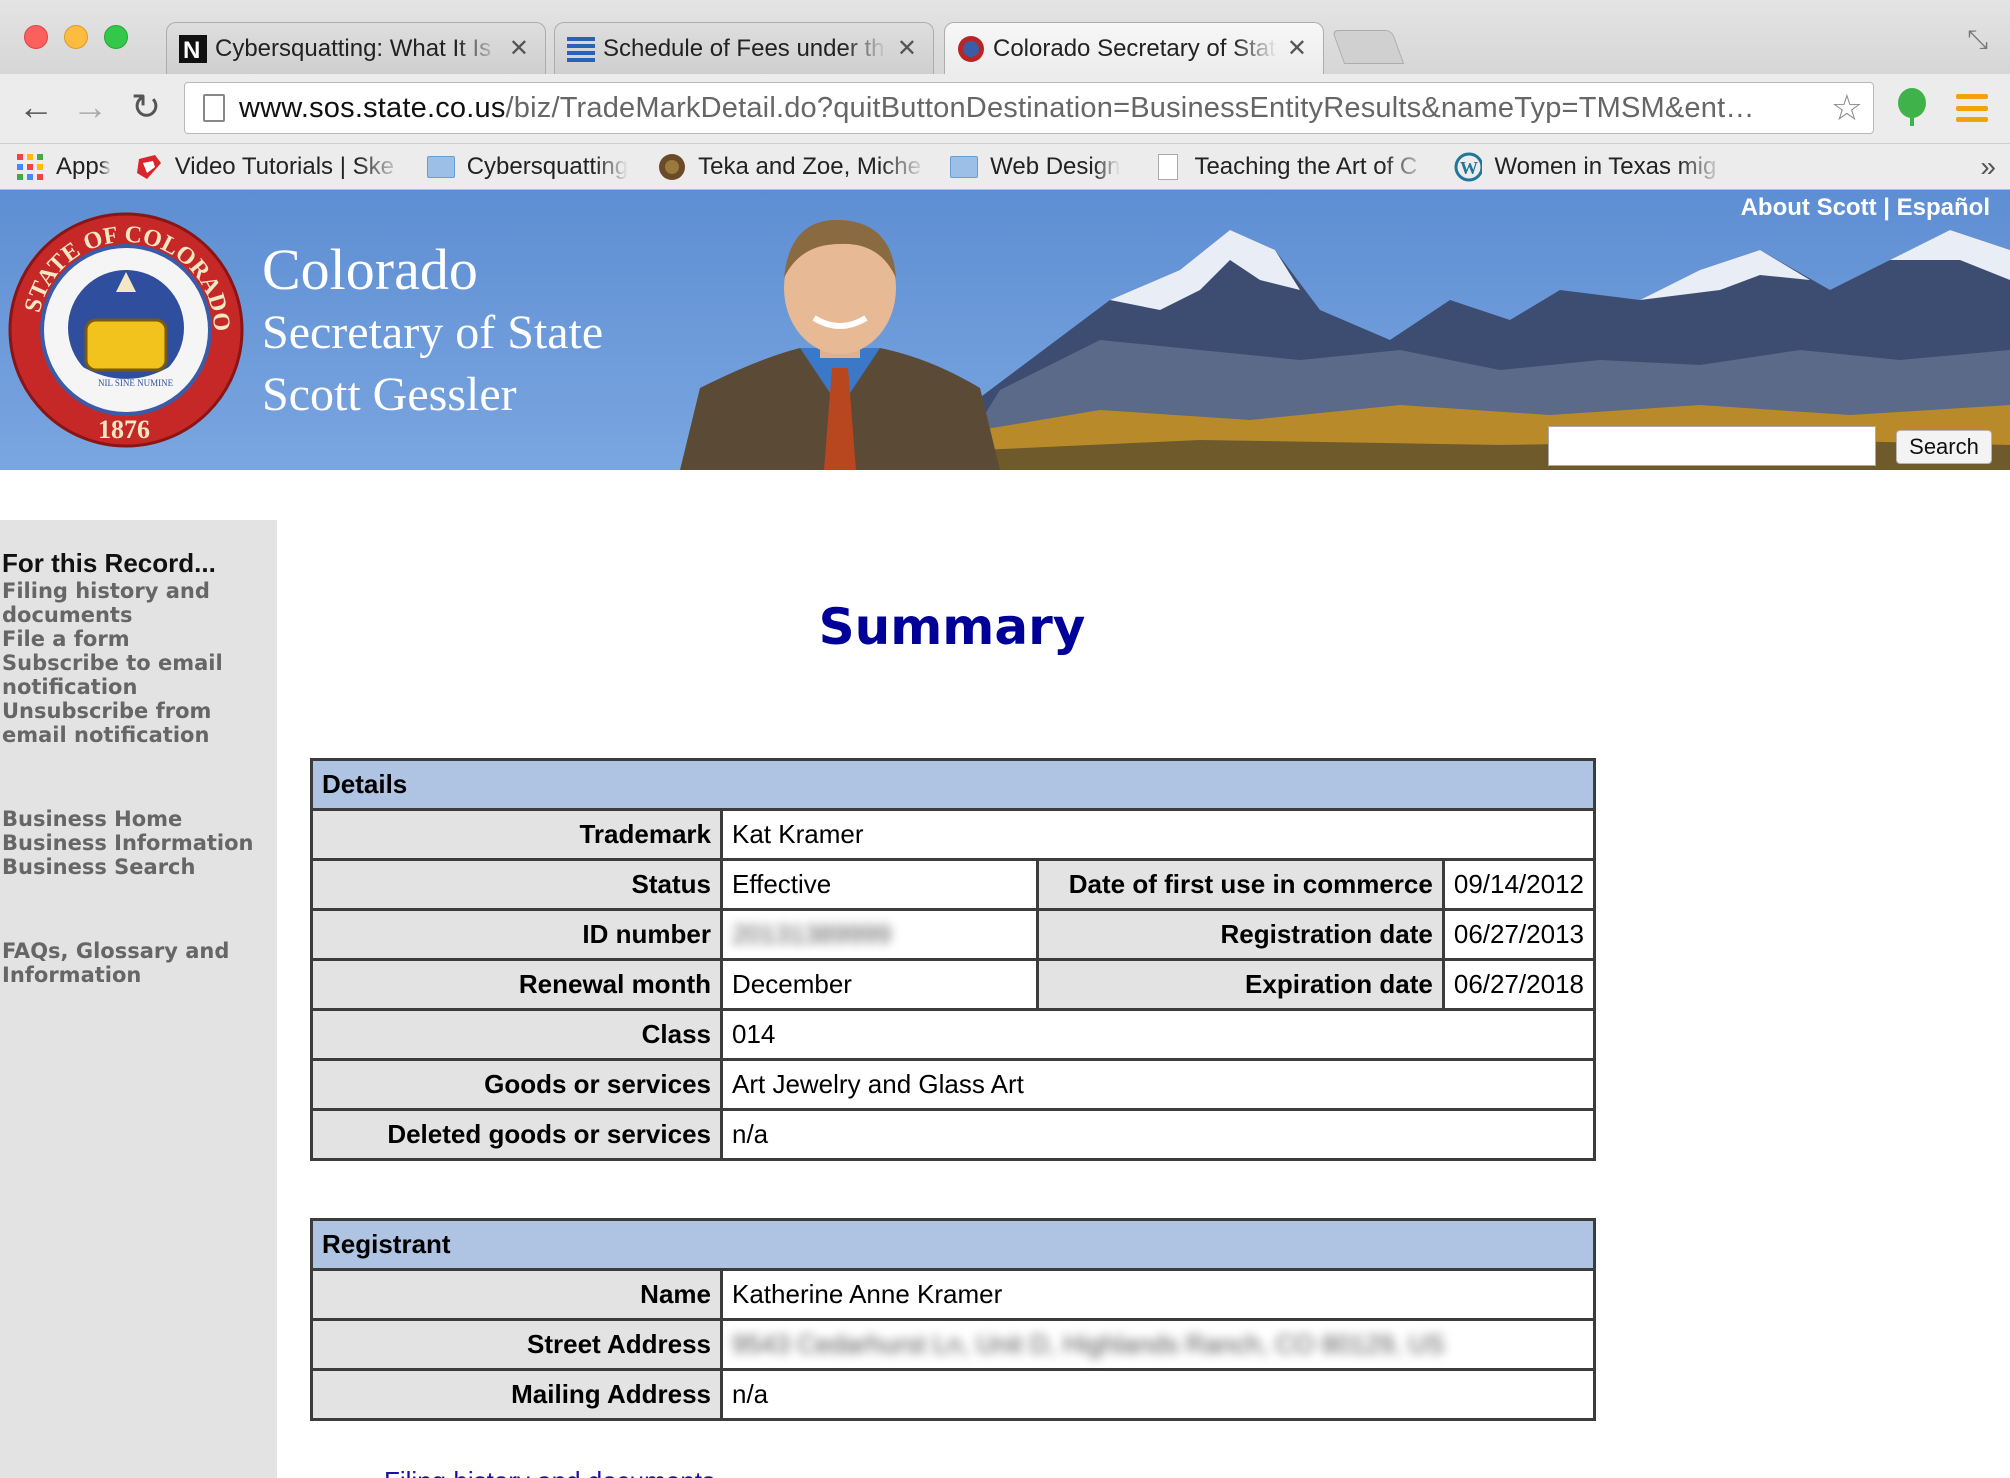  Describe the element at coordinates (952, 627) in the screenshot. I see `page-title: Summary` at that location.